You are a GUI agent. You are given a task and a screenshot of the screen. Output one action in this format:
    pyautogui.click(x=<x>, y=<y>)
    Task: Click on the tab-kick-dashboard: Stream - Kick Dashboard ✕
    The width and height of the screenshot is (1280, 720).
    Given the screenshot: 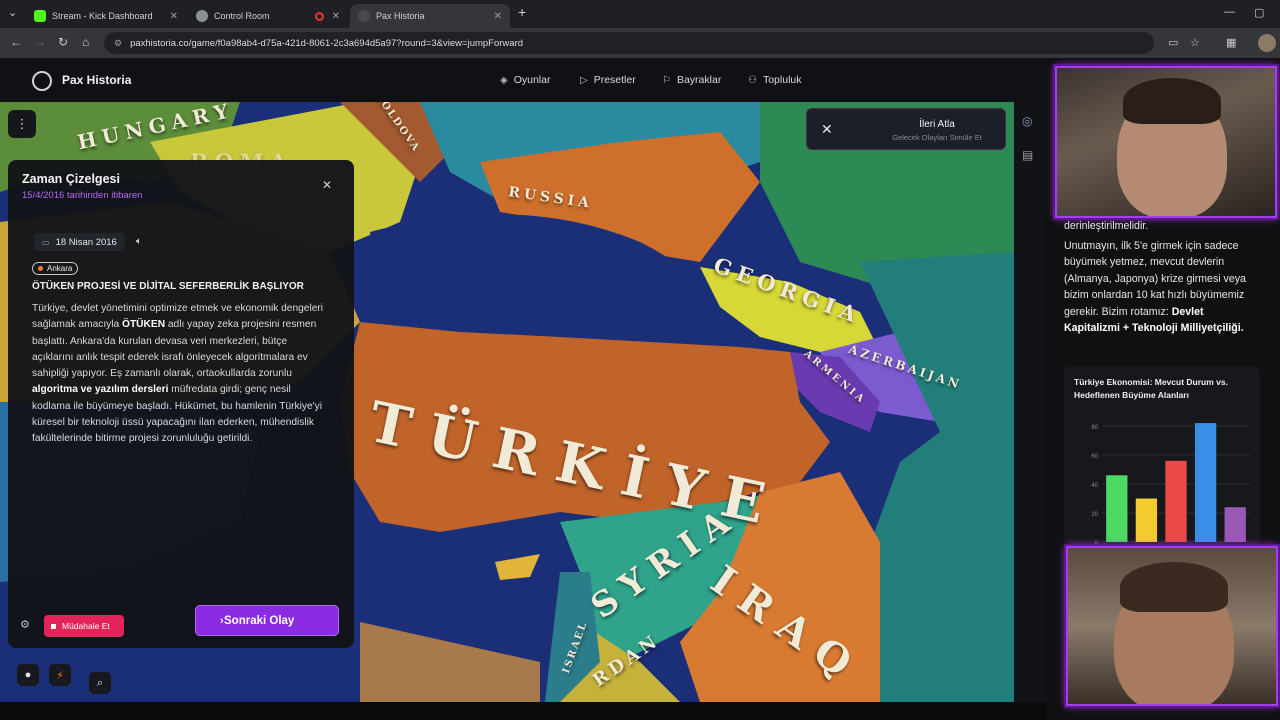 What is the action you would take?
    pyautogui.click(x=106, y=16)
    